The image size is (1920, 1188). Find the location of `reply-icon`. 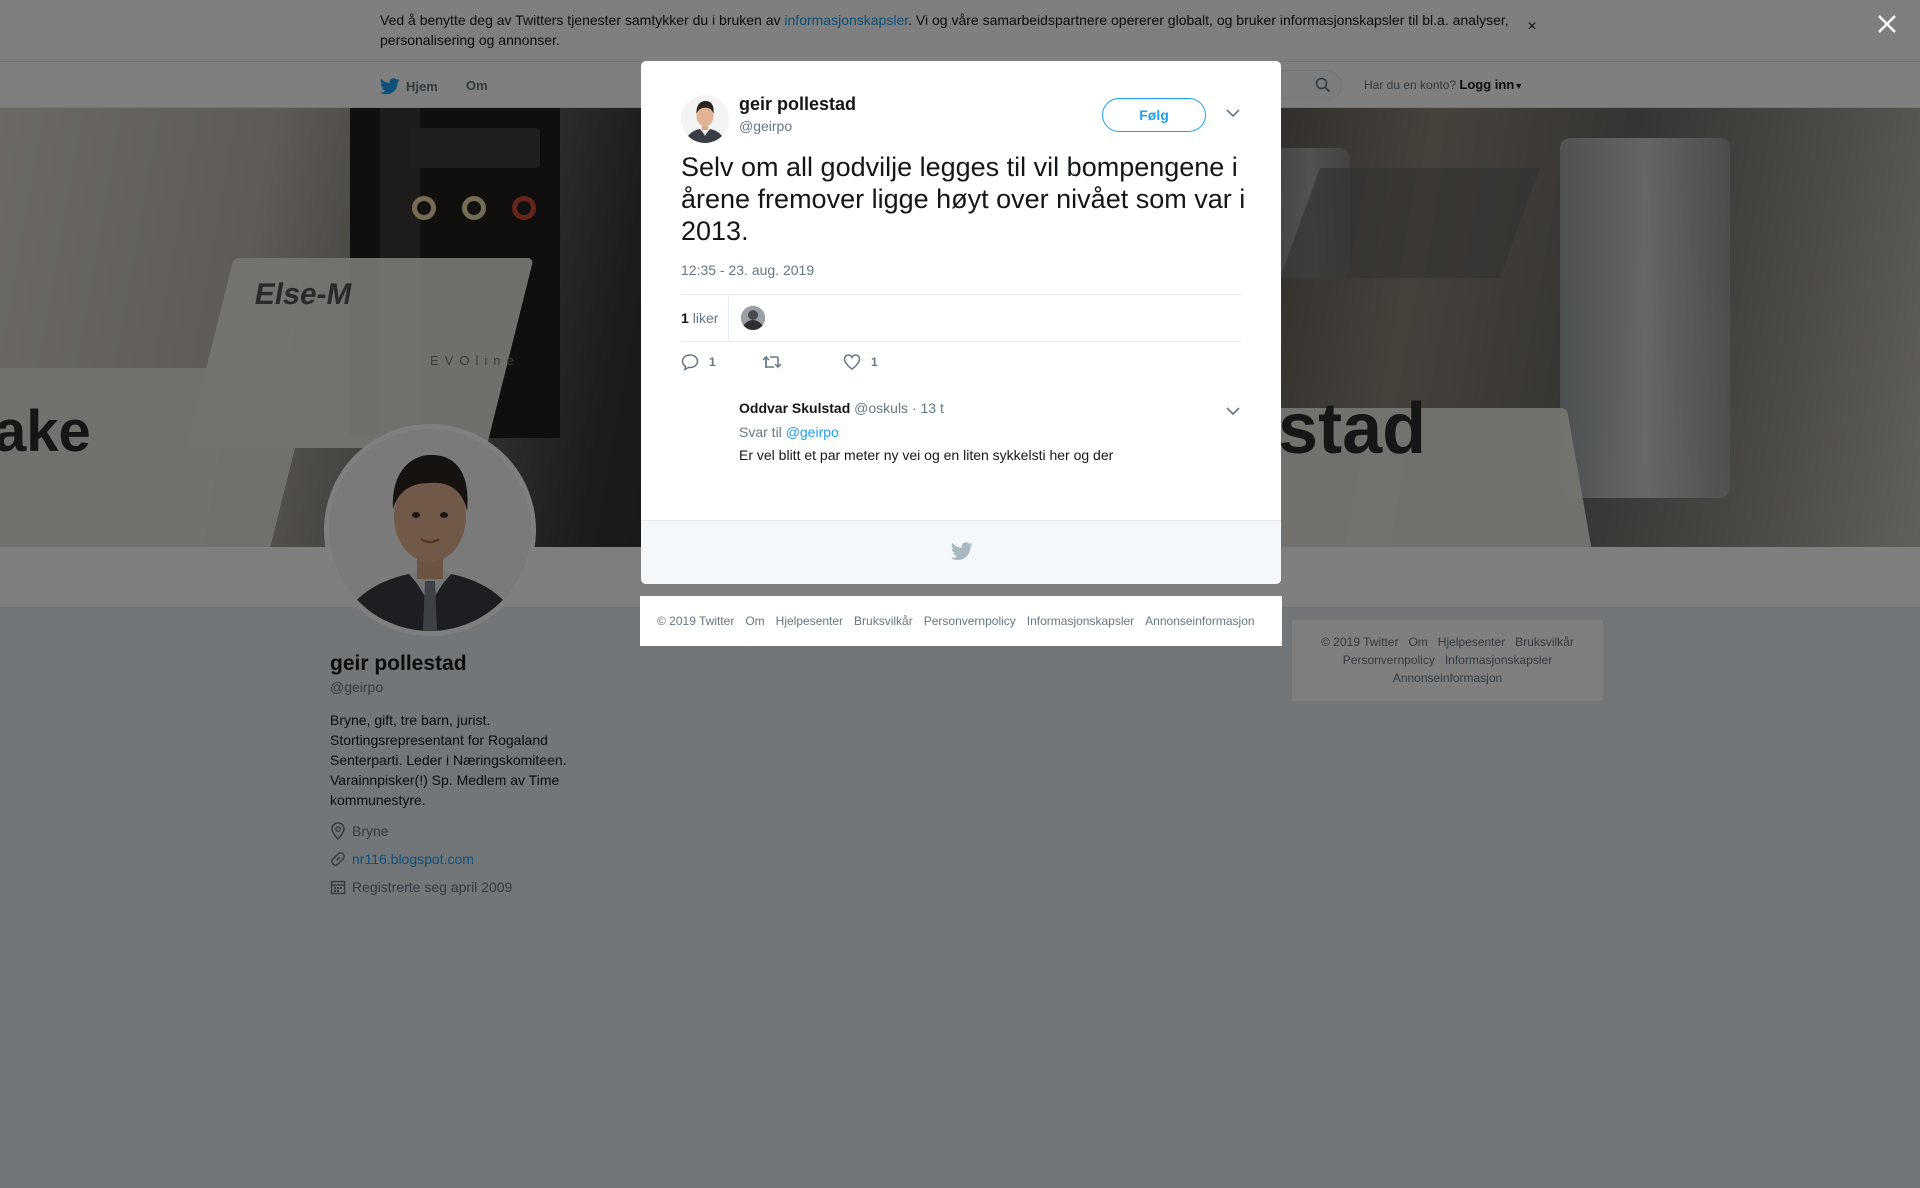

reply-icon is located at coordinates (690, 362).